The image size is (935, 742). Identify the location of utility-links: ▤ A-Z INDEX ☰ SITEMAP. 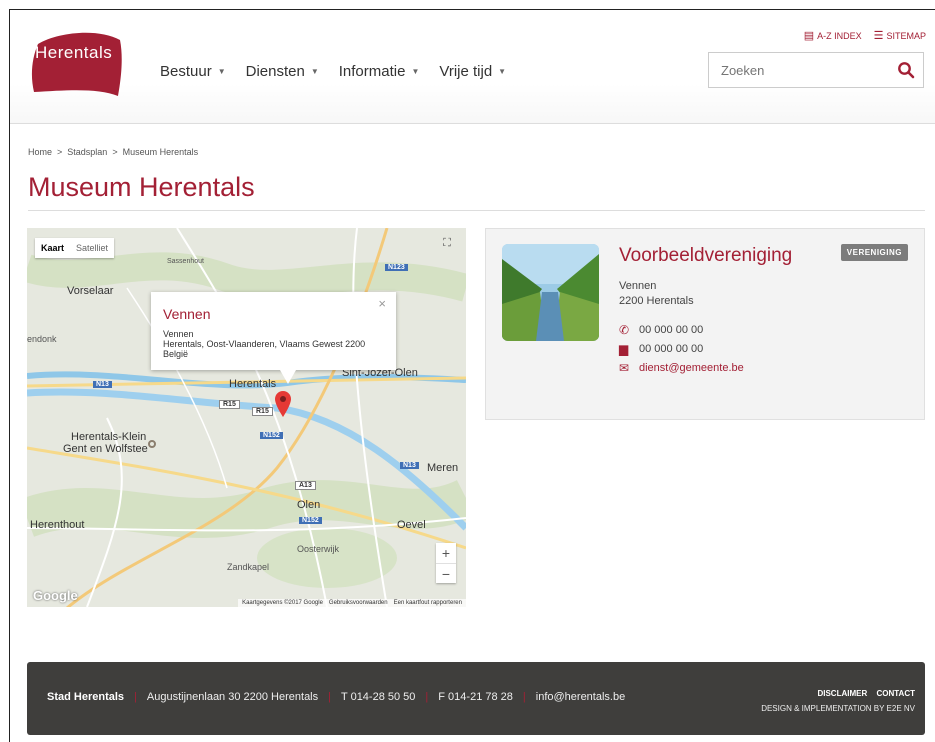
(865, 35).